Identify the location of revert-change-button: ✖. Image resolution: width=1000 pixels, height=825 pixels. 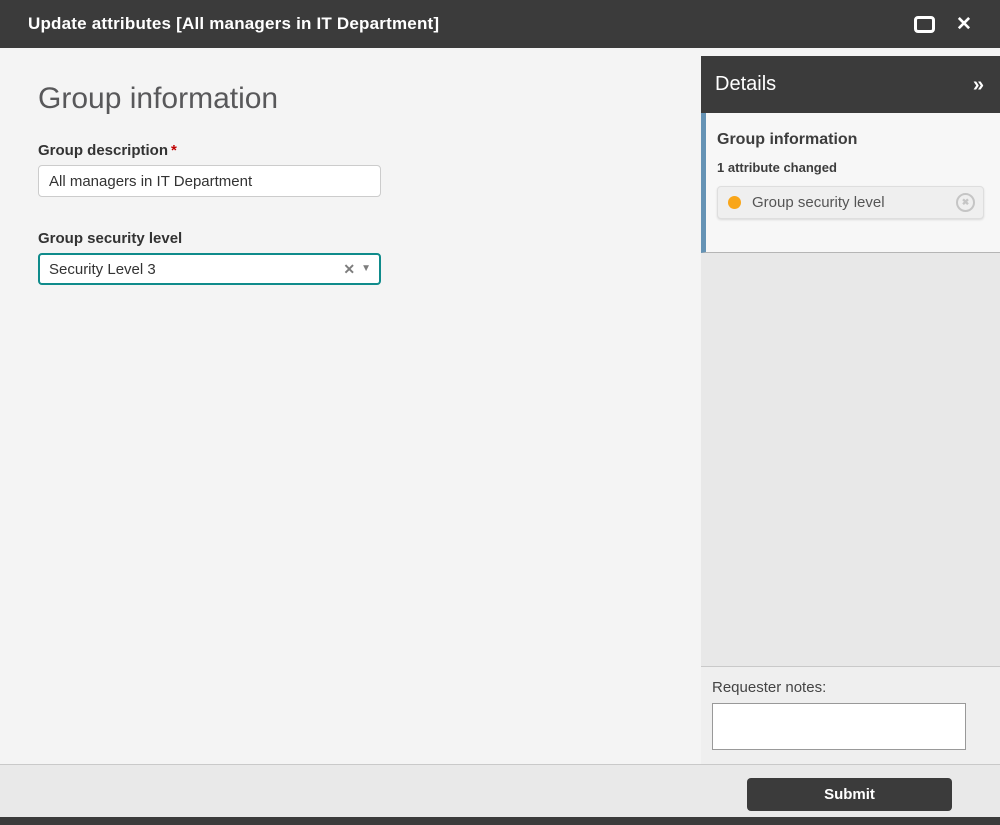
(965, 202).